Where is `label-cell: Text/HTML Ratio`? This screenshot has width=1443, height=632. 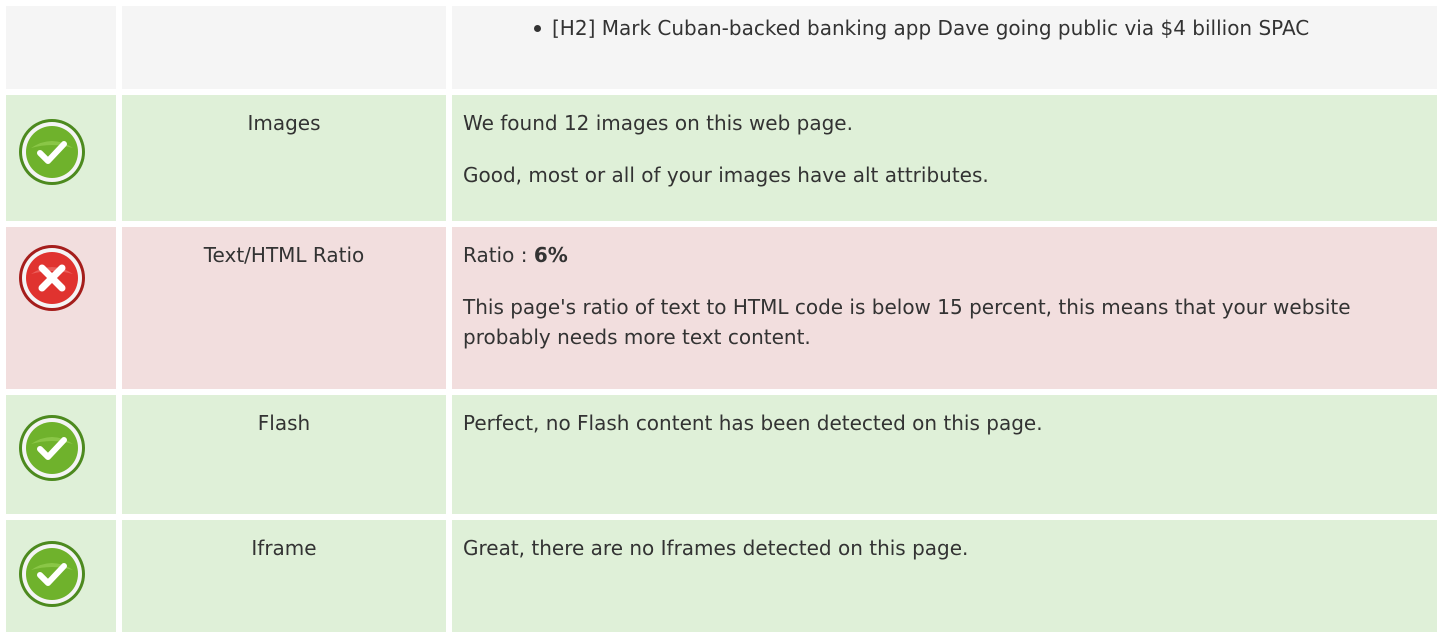 label-cell: Text/HTML Ratio is located at coordinates (284, 308).